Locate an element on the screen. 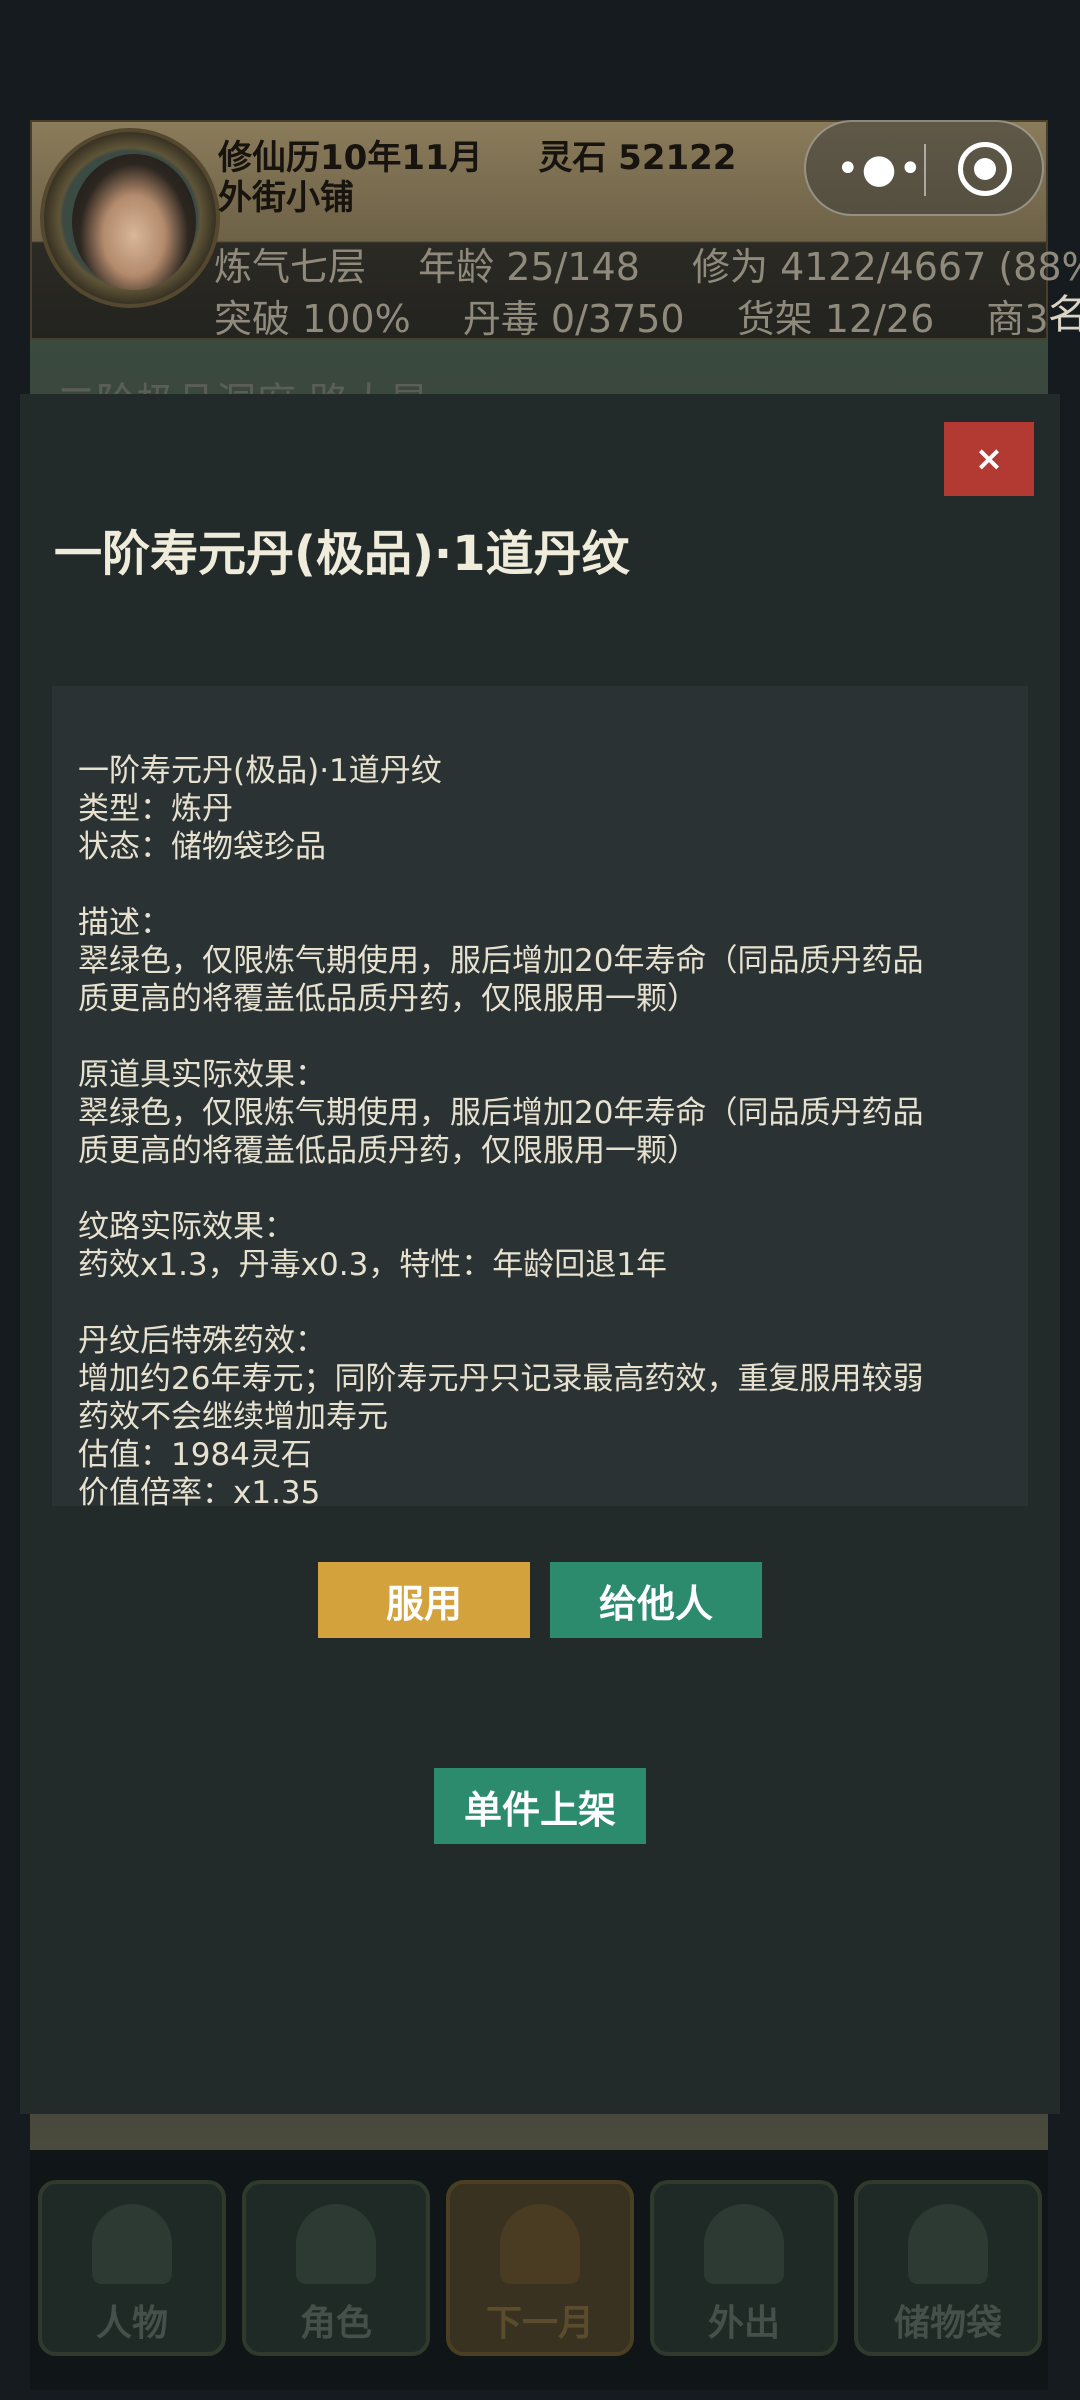  nav-item-next-month: 下一月 is located at coordinates (540, 2268).